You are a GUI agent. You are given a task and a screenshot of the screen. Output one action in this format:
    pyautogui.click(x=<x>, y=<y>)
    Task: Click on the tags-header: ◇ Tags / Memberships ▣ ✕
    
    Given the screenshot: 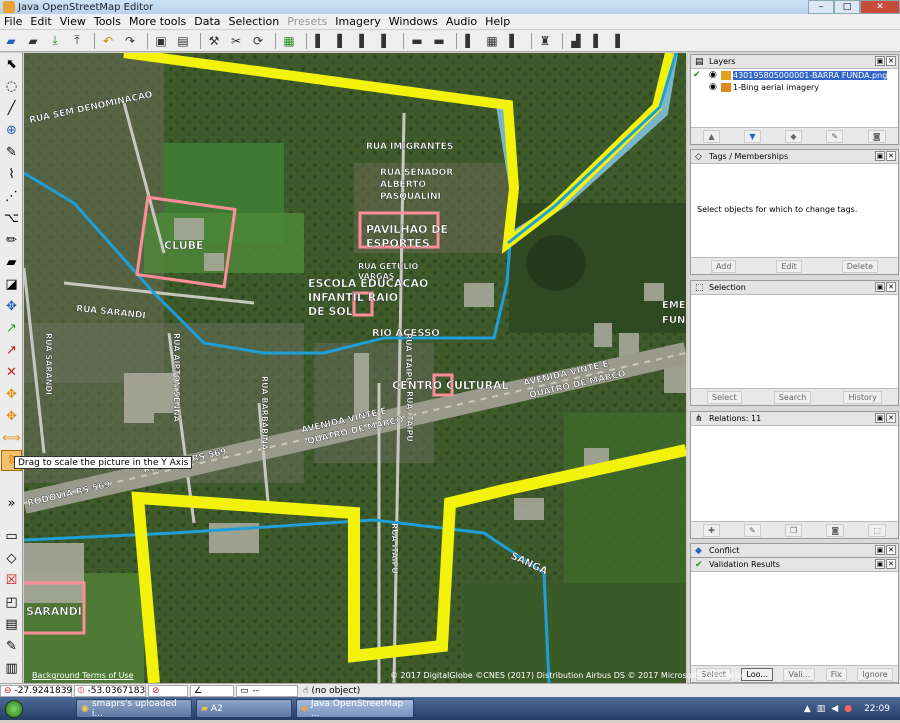 What is the action you would take?
    pyautogui.click(x=794, y=157)
    